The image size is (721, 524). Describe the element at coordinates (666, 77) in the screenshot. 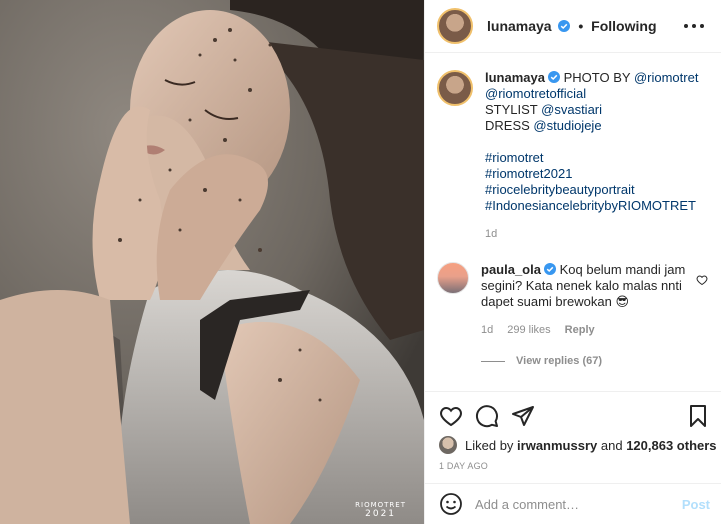

I see `mention-riomotret: @riomotret` at that location.